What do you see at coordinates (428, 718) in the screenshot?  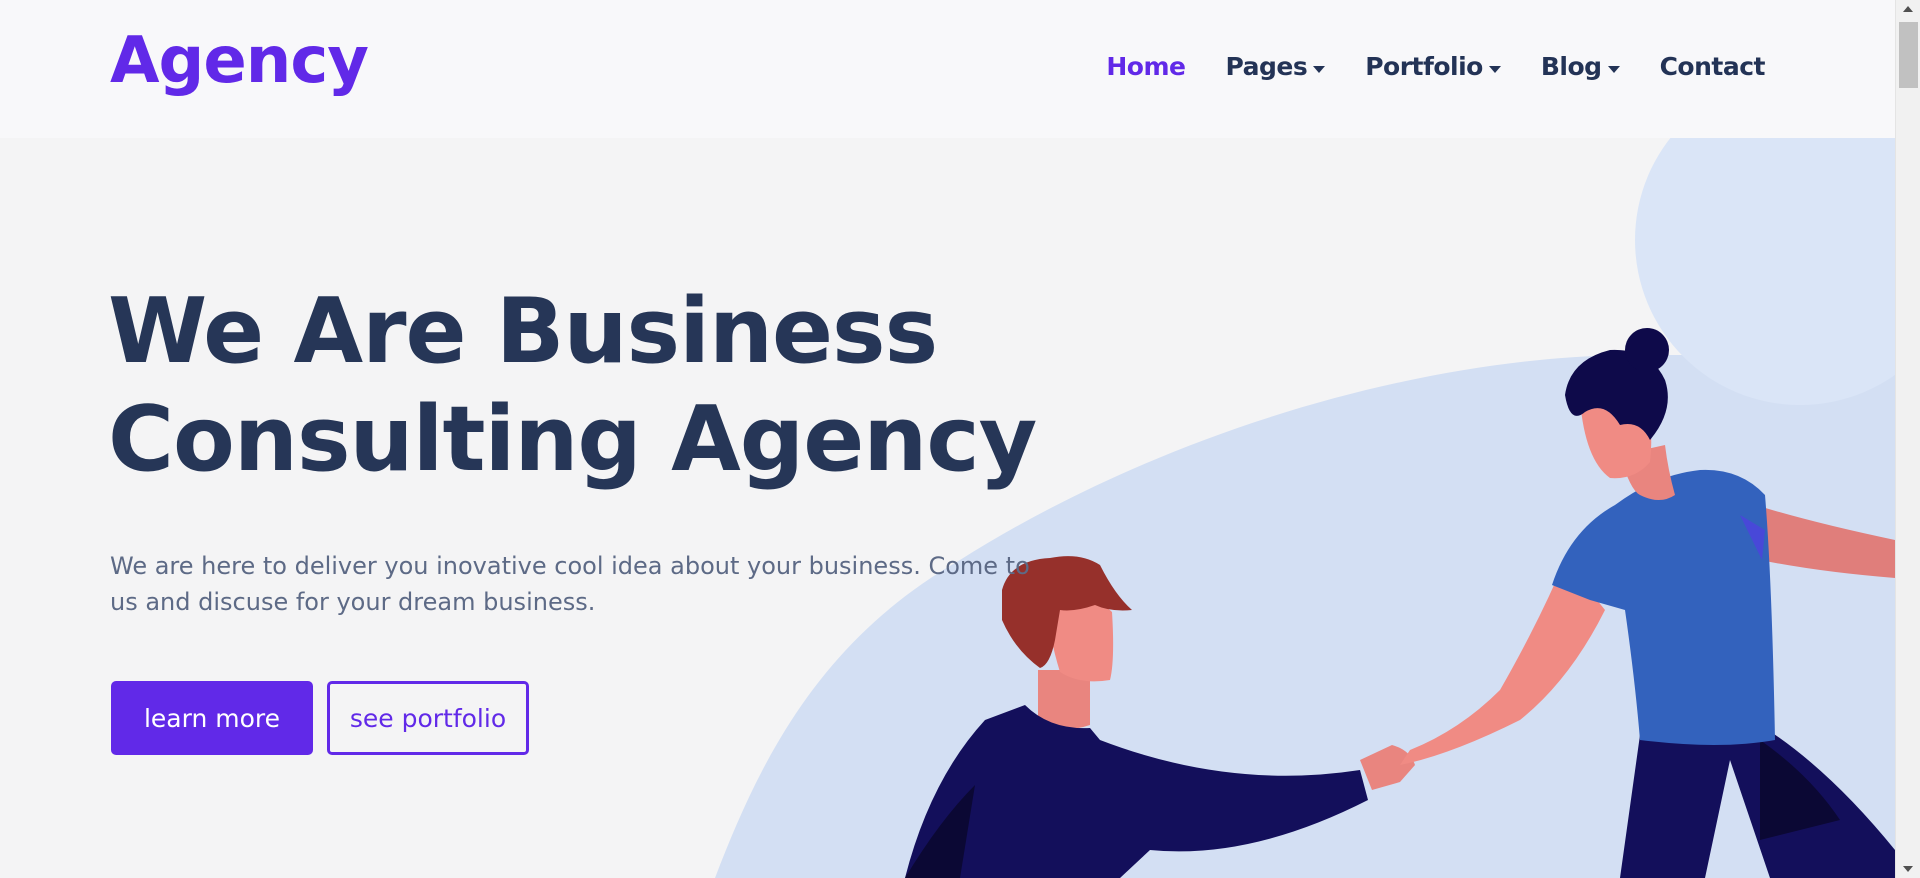 I see `see-portfolio-button: see portfolio` at bounding box center [428, 718].